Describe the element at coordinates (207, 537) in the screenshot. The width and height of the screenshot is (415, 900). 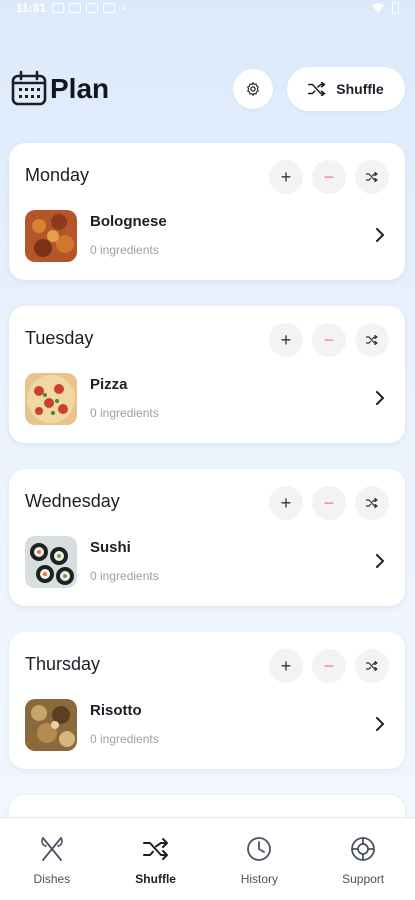
I see `day-card-wednesday: Wednesday + − Sushi 0 ingredients` at that location.